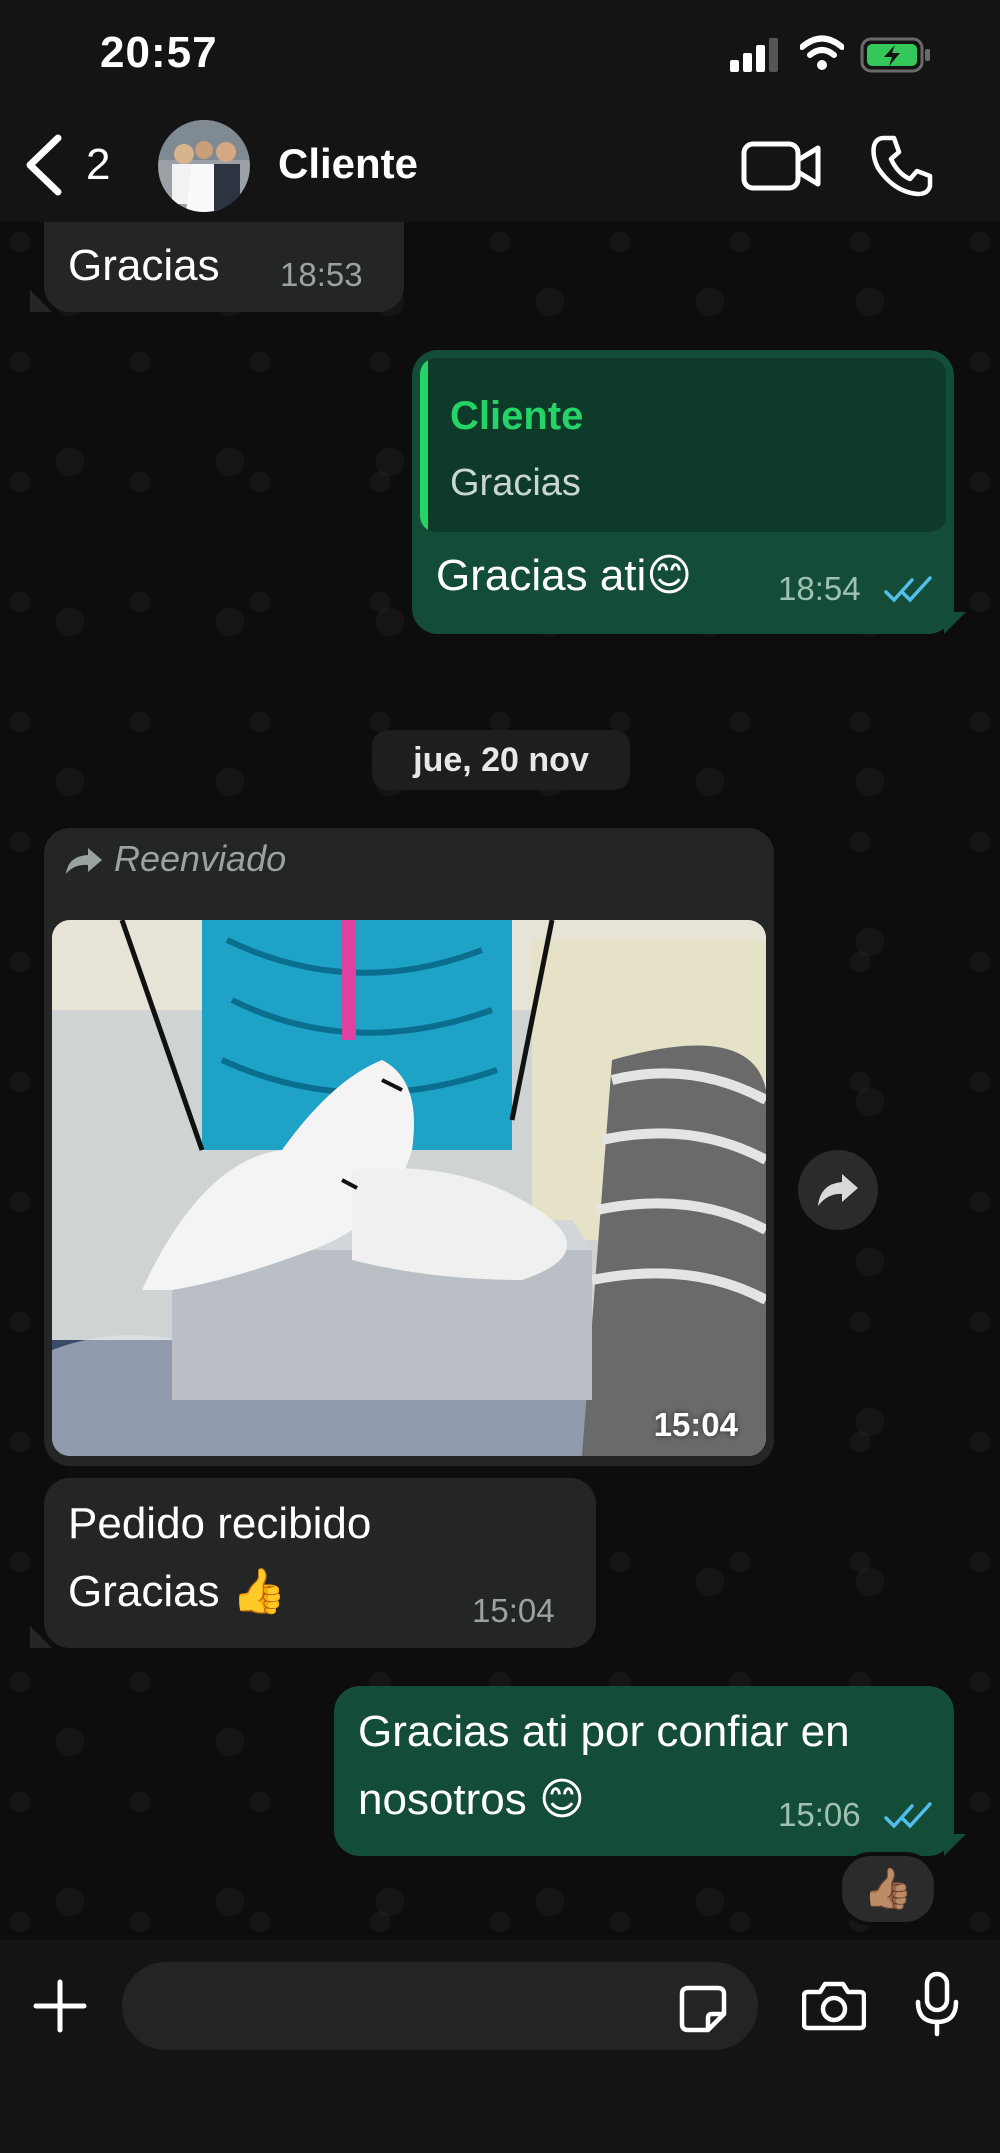 Image resolution: width=1000 pixels, height=2153 pixels. What do you see at coordinates (888, 1889) in the screenshot?
I see `reaction-badge: 👍🏽` at bounding box center [888, 1889].